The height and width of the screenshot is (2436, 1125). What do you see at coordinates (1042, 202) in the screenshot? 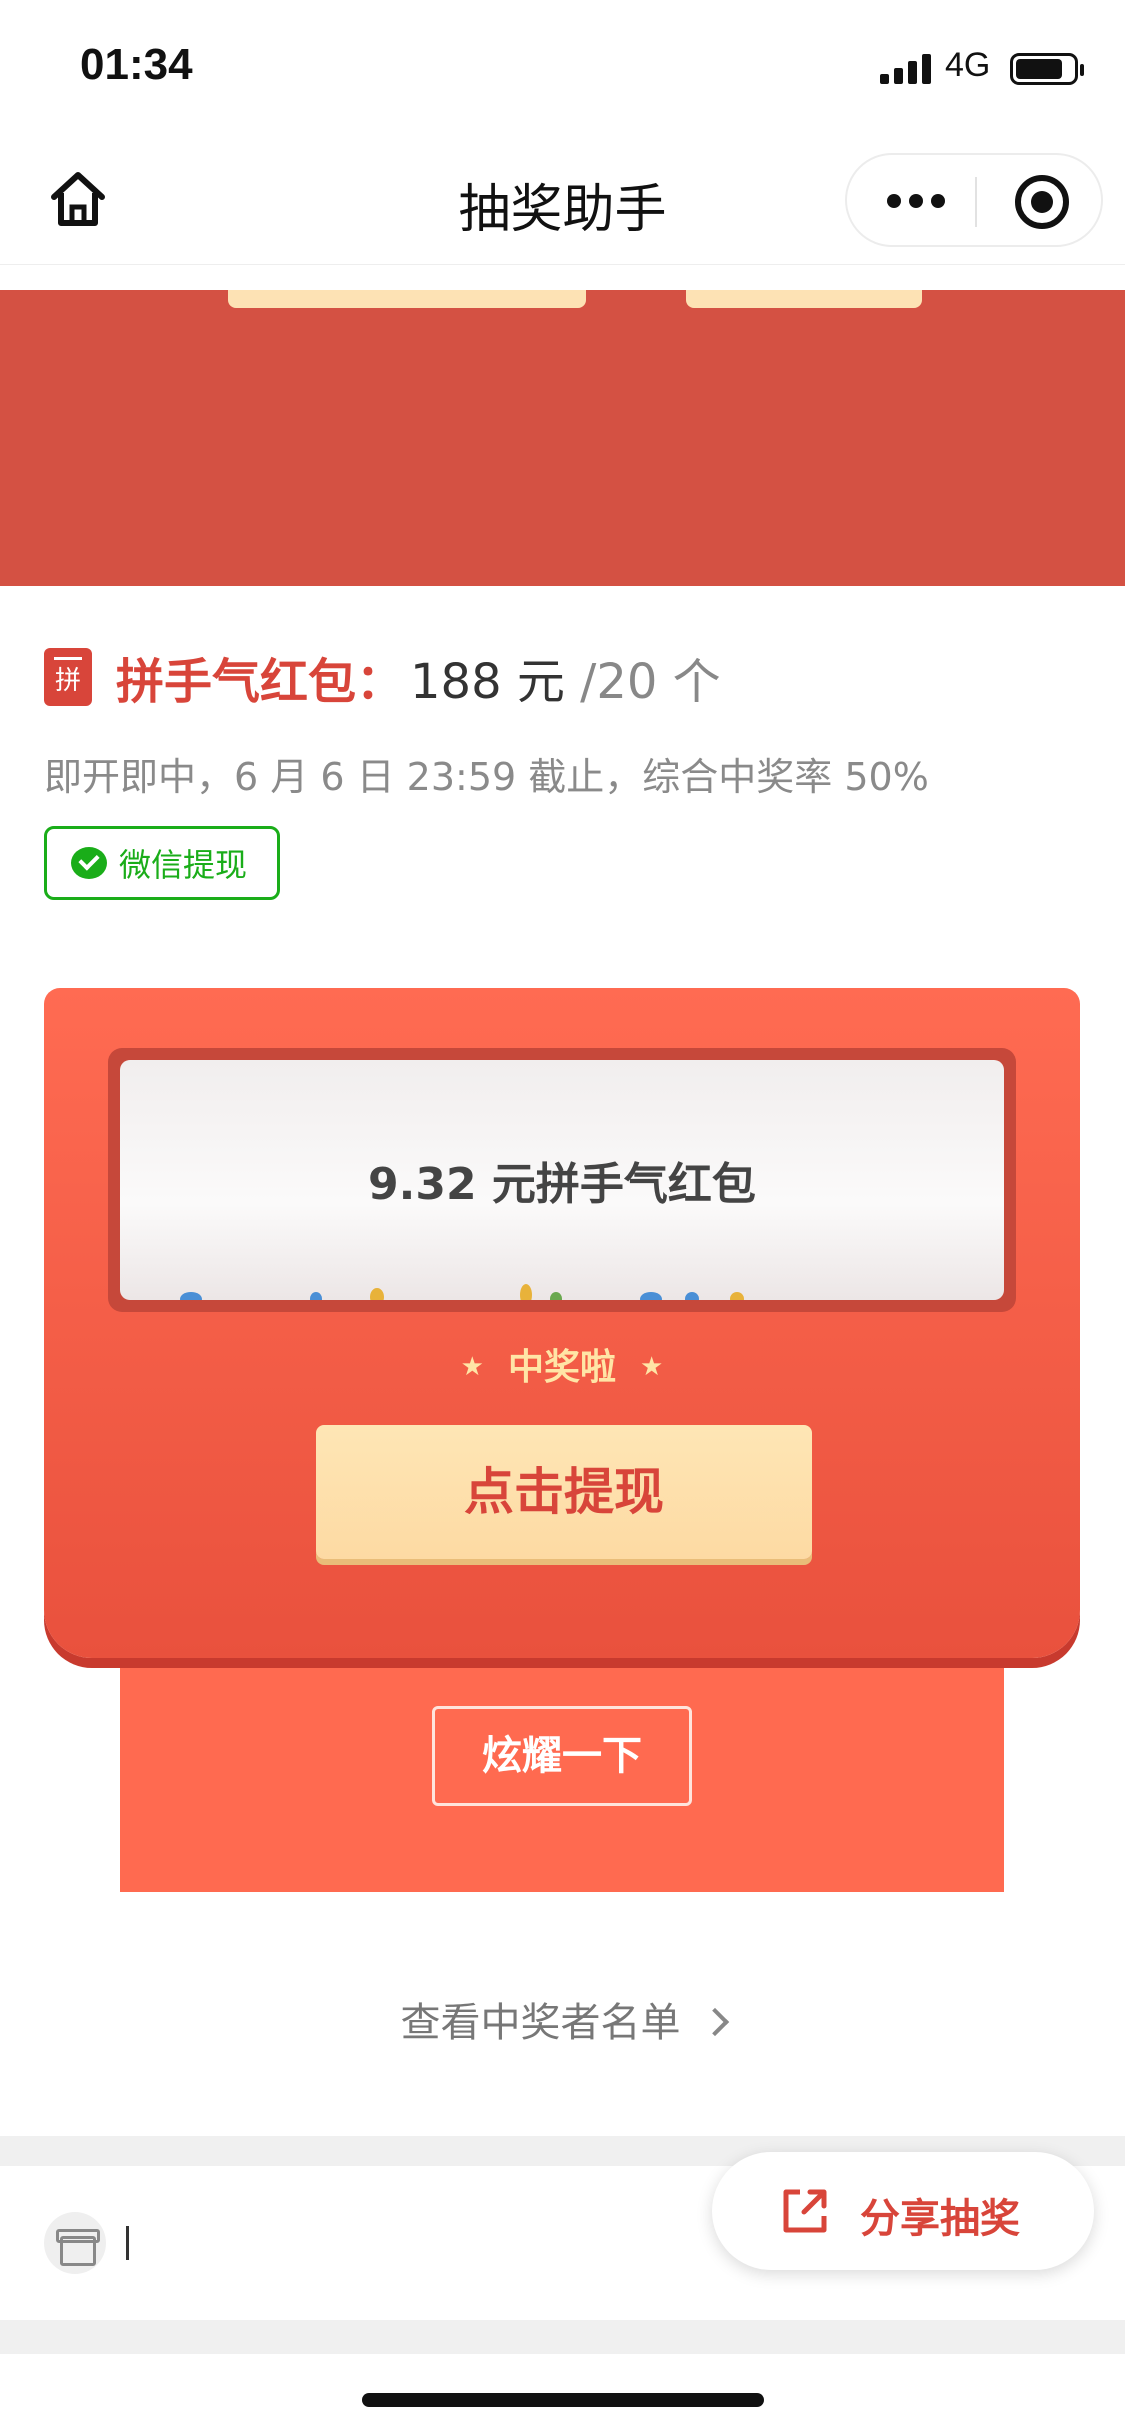
I see `target-icon` at bounding box center [1042, 202].